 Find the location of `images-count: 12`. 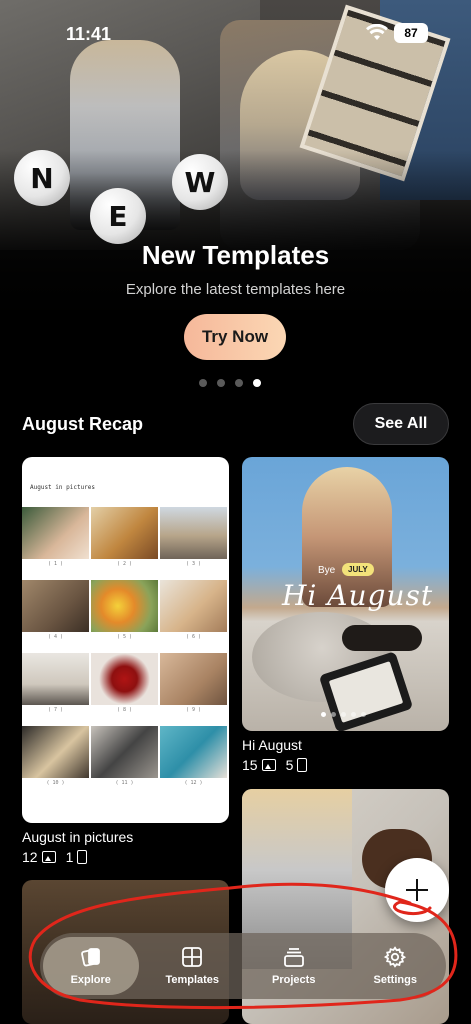

images-count: 12 is located at coordinates (30, 857).